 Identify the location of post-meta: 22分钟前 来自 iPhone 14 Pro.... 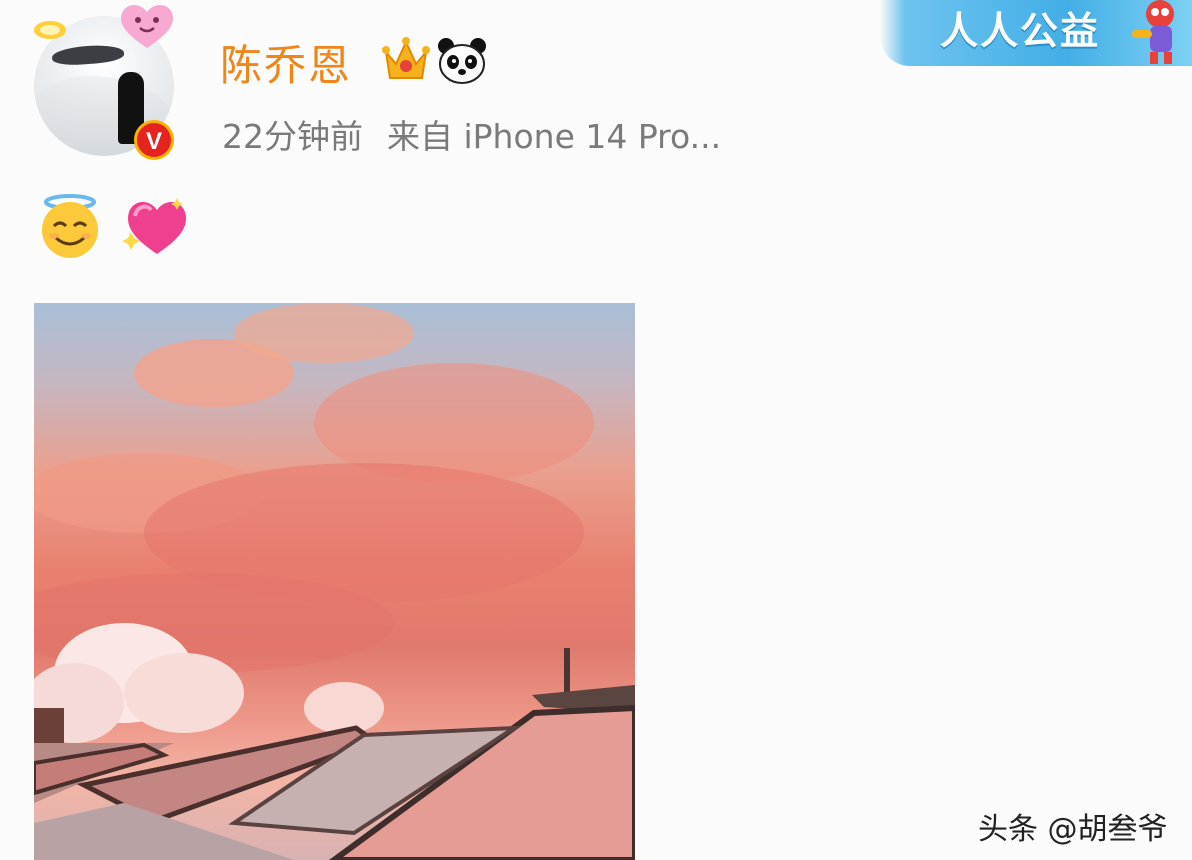
(471, 134).